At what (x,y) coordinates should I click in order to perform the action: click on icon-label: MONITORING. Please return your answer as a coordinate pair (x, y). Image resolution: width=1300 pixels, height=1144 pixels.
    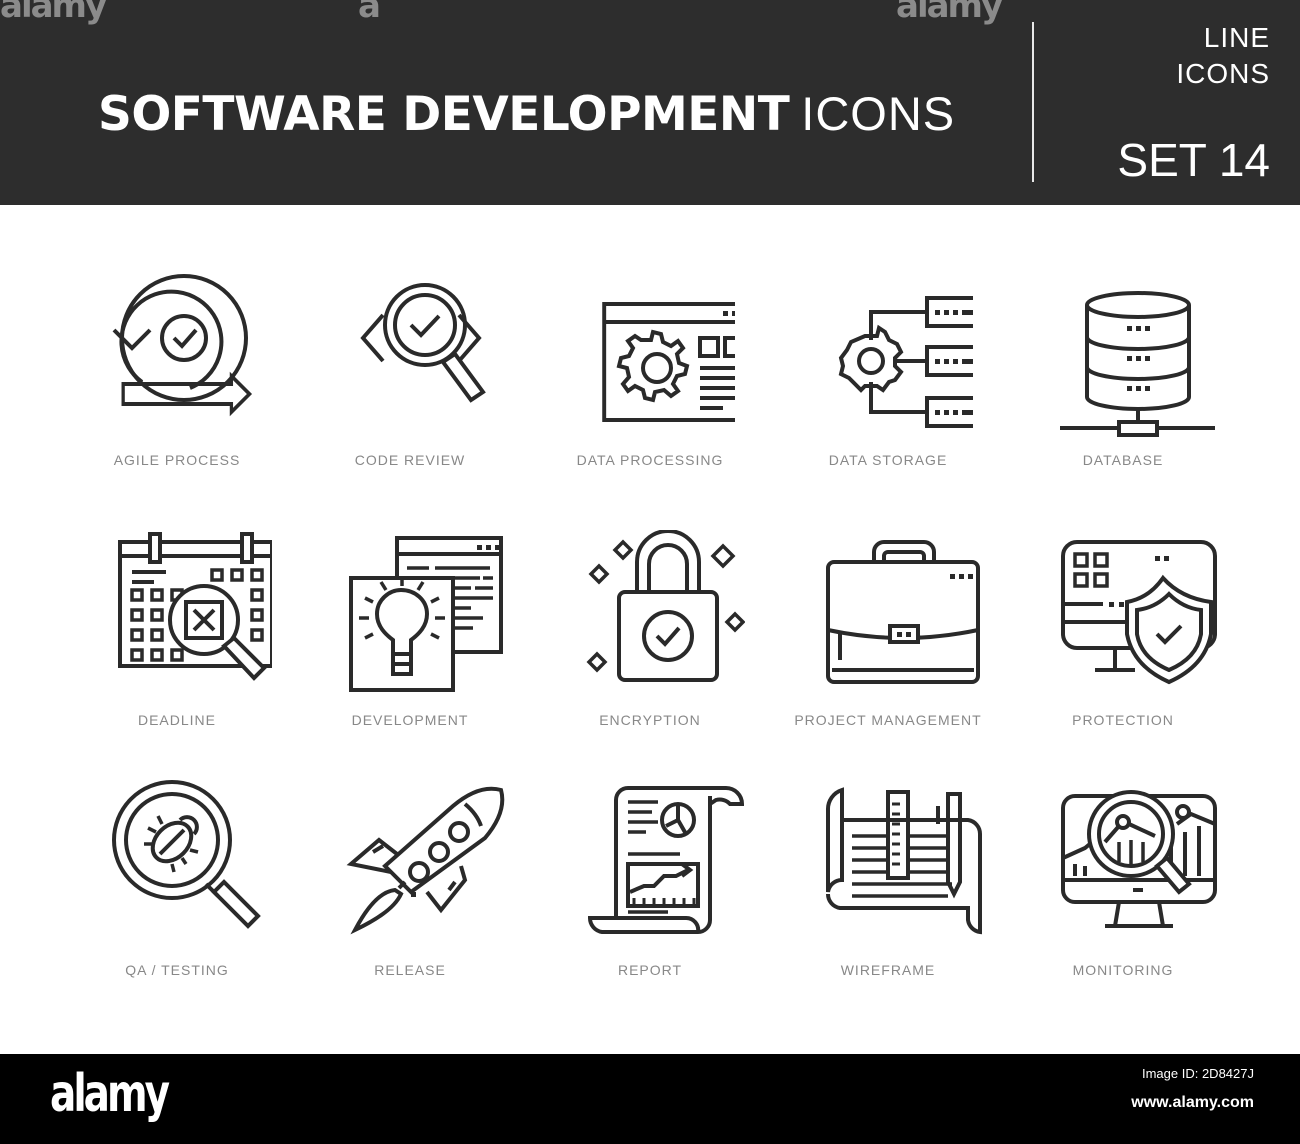
    Looking at the image, I should click on (1123, 970).